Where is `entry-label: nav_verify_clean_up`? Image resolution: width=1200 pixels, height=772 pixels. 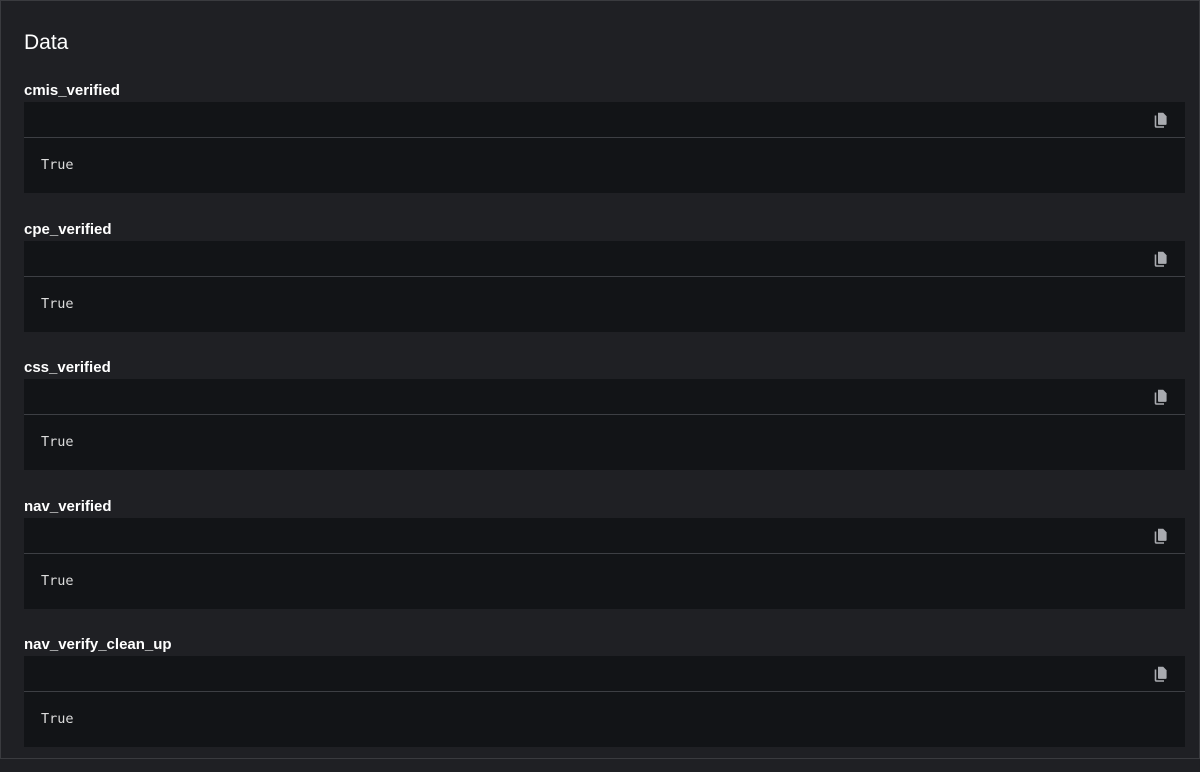
entry-label: nav_verify_clean_up is located at coordinates (98, 644).